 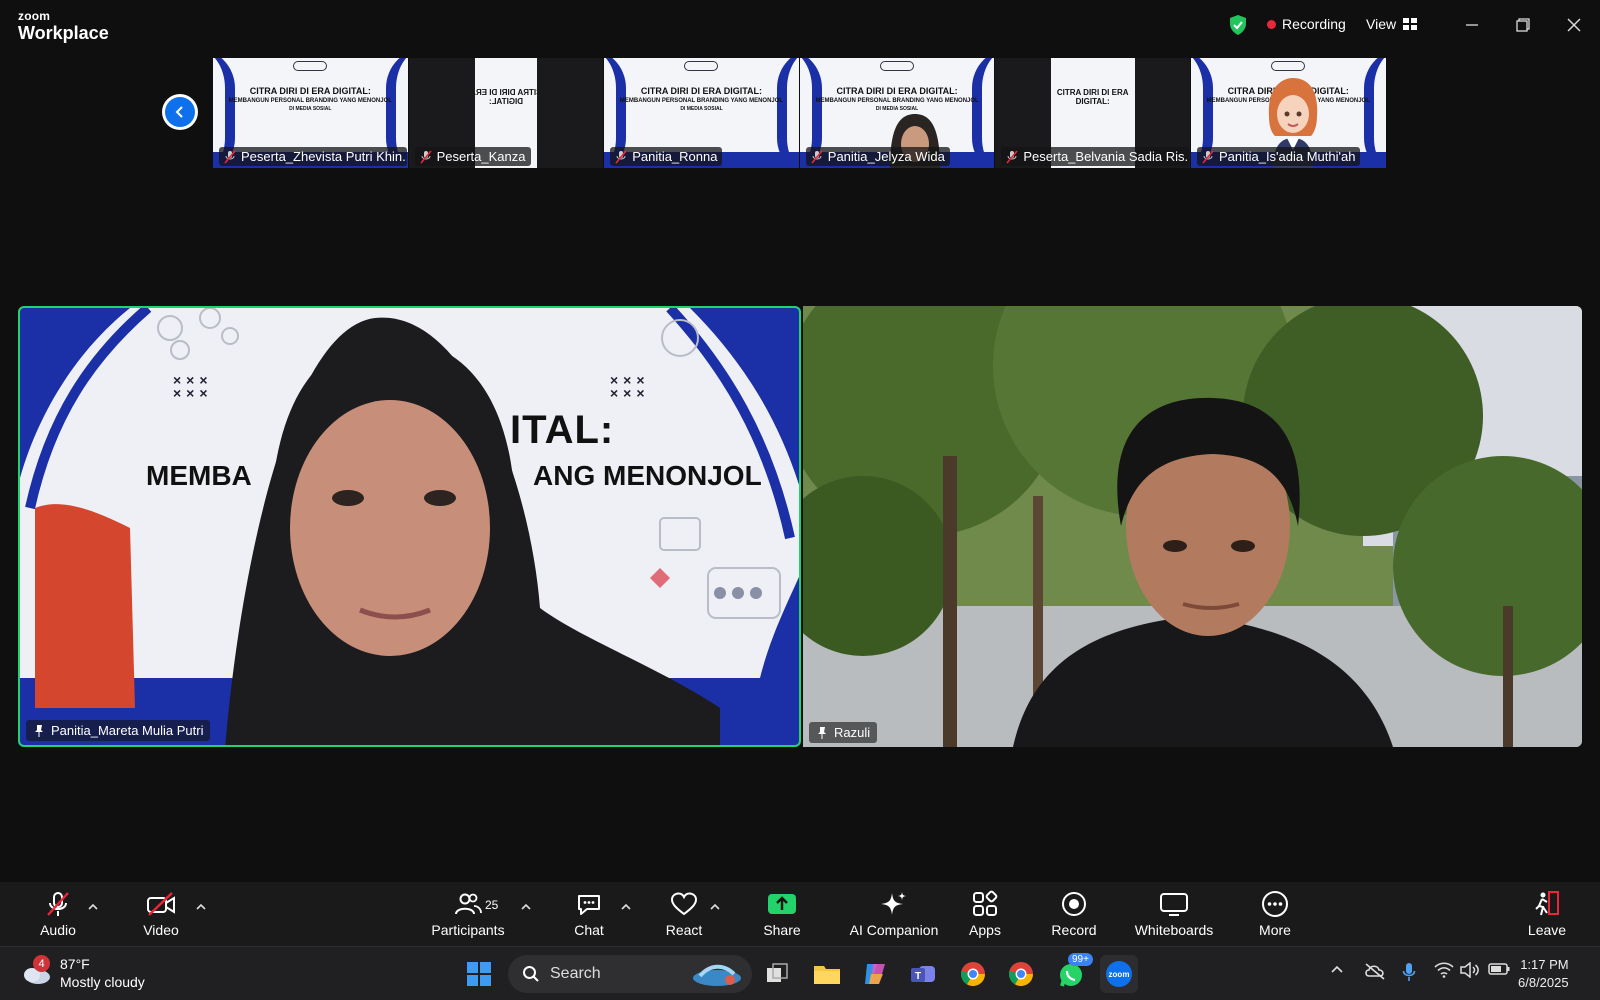 What do you see at coordinates (630, 974) in the screenshot?
I see `taskbar-search-box: Search` at bounding box center [630, 974].